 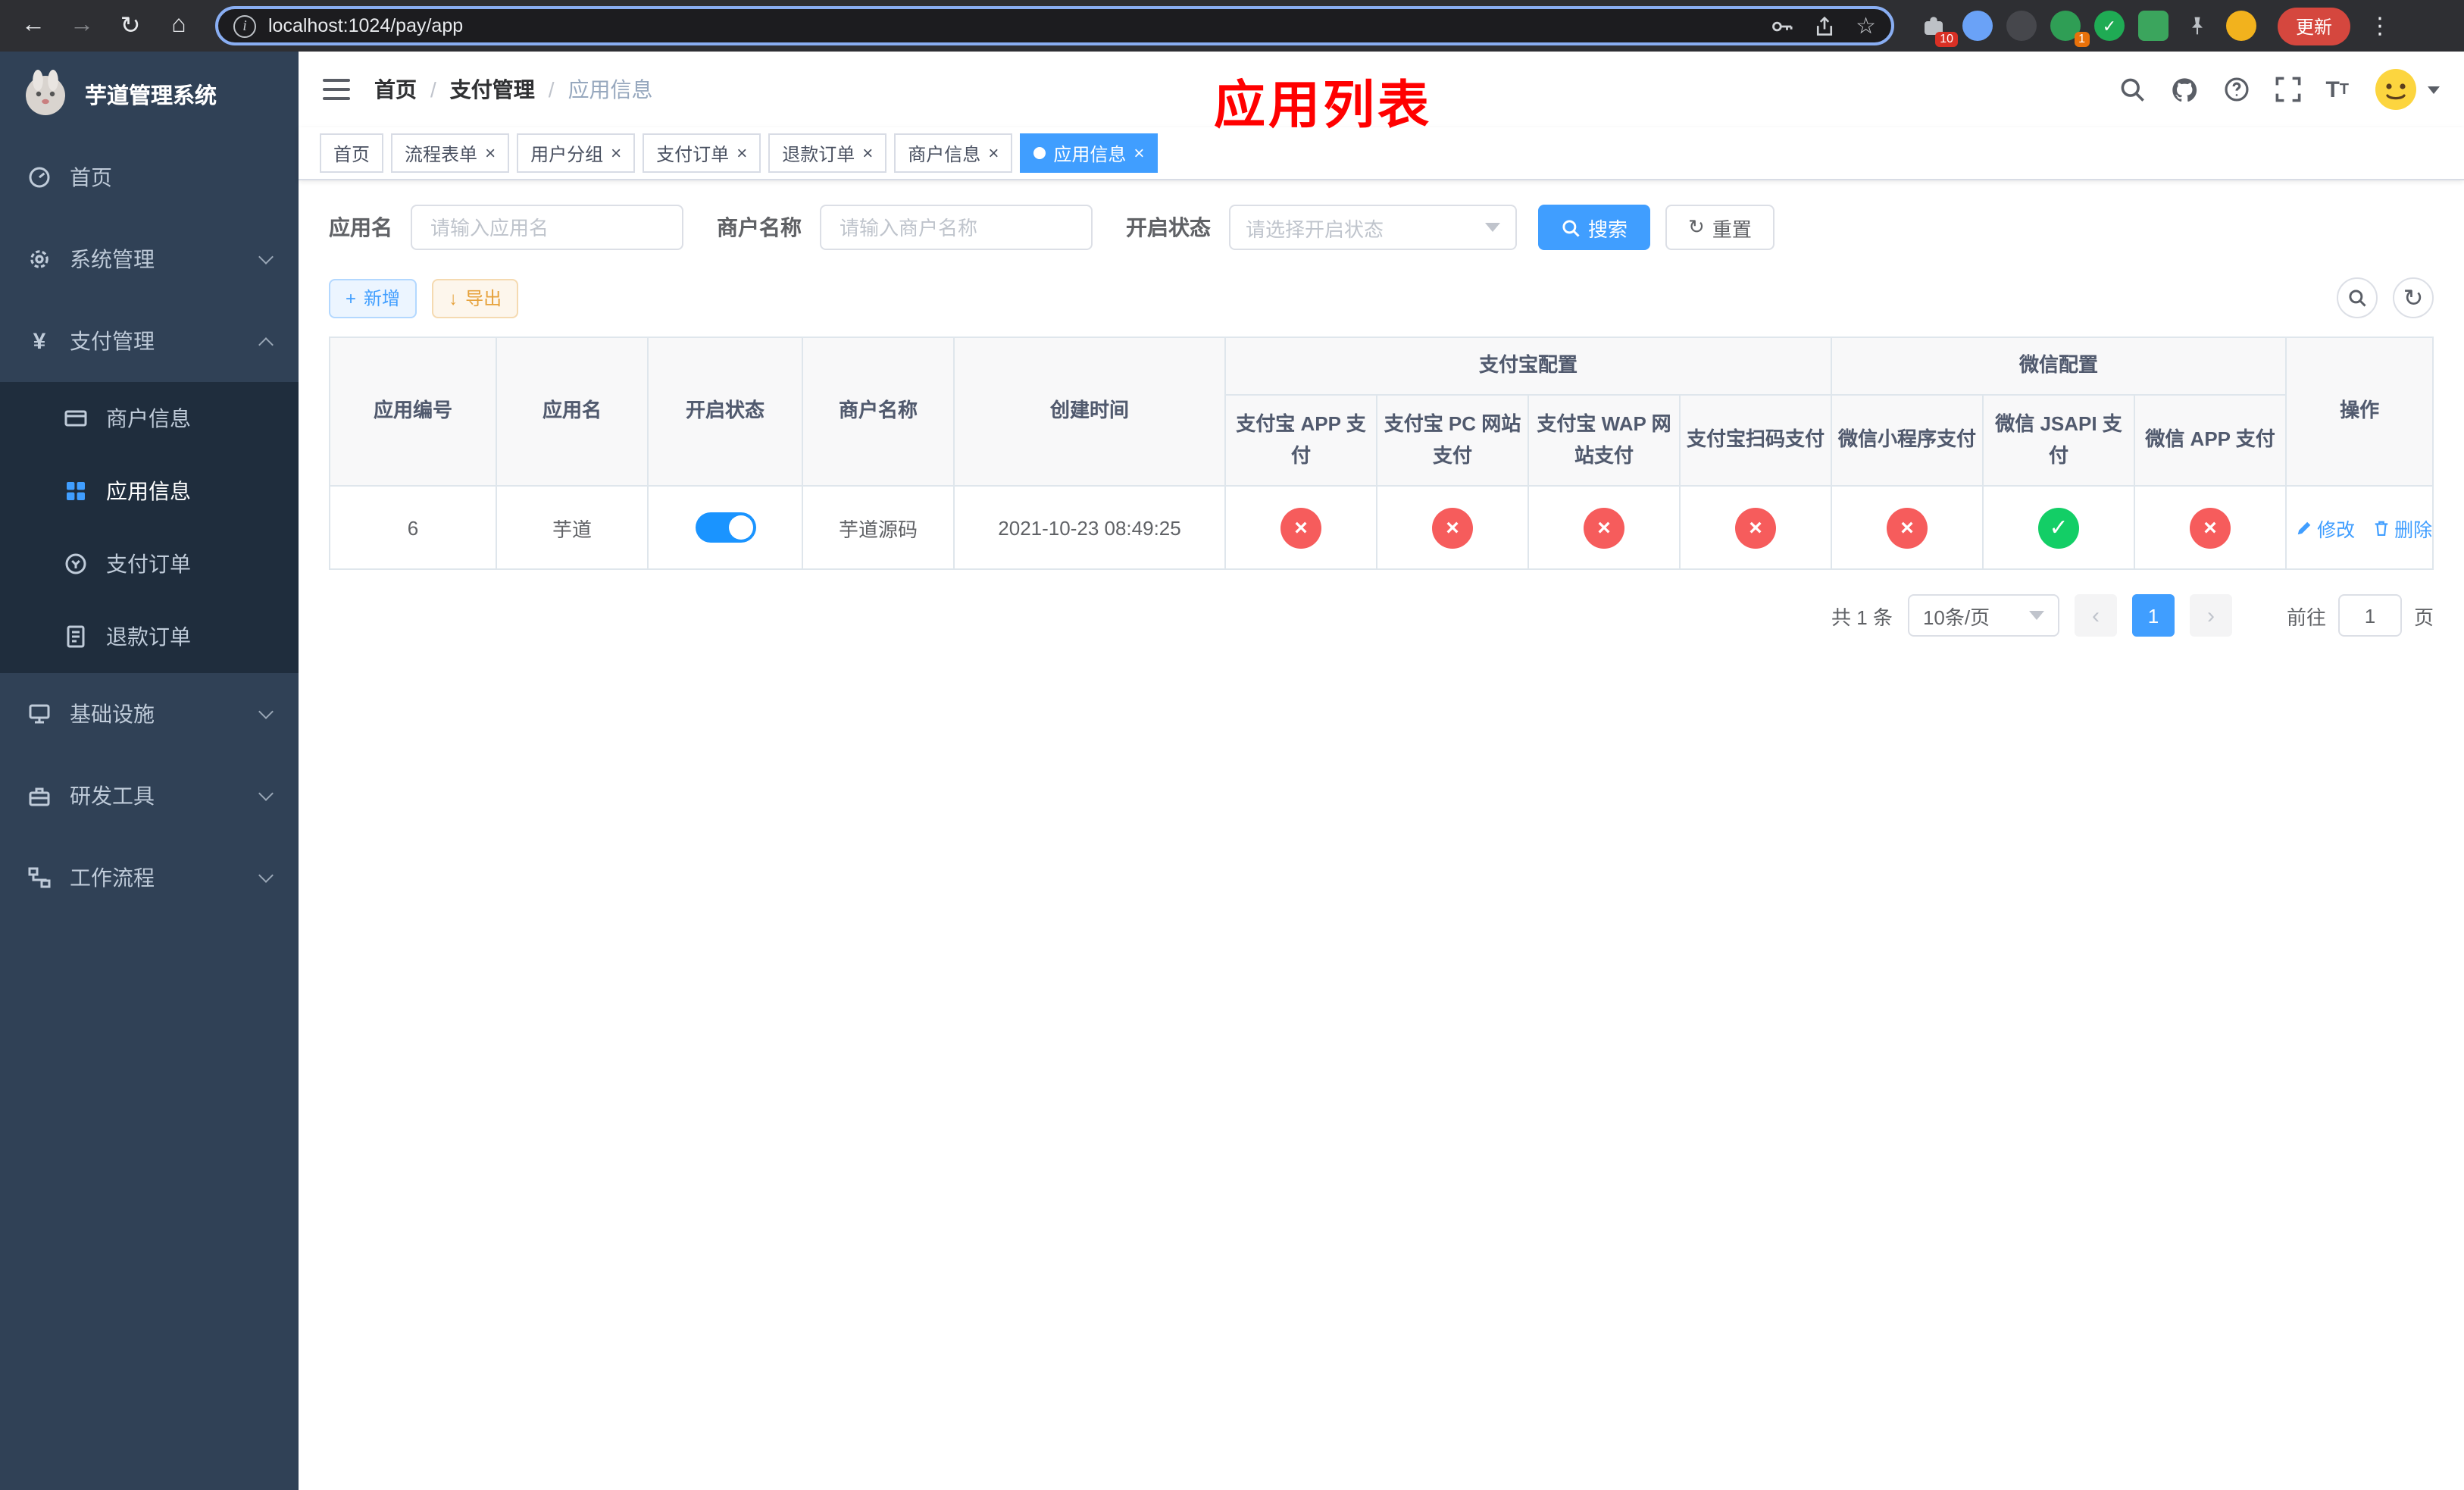 I want to click on tab-label: 应用信息, so click(x=1090, y=153).